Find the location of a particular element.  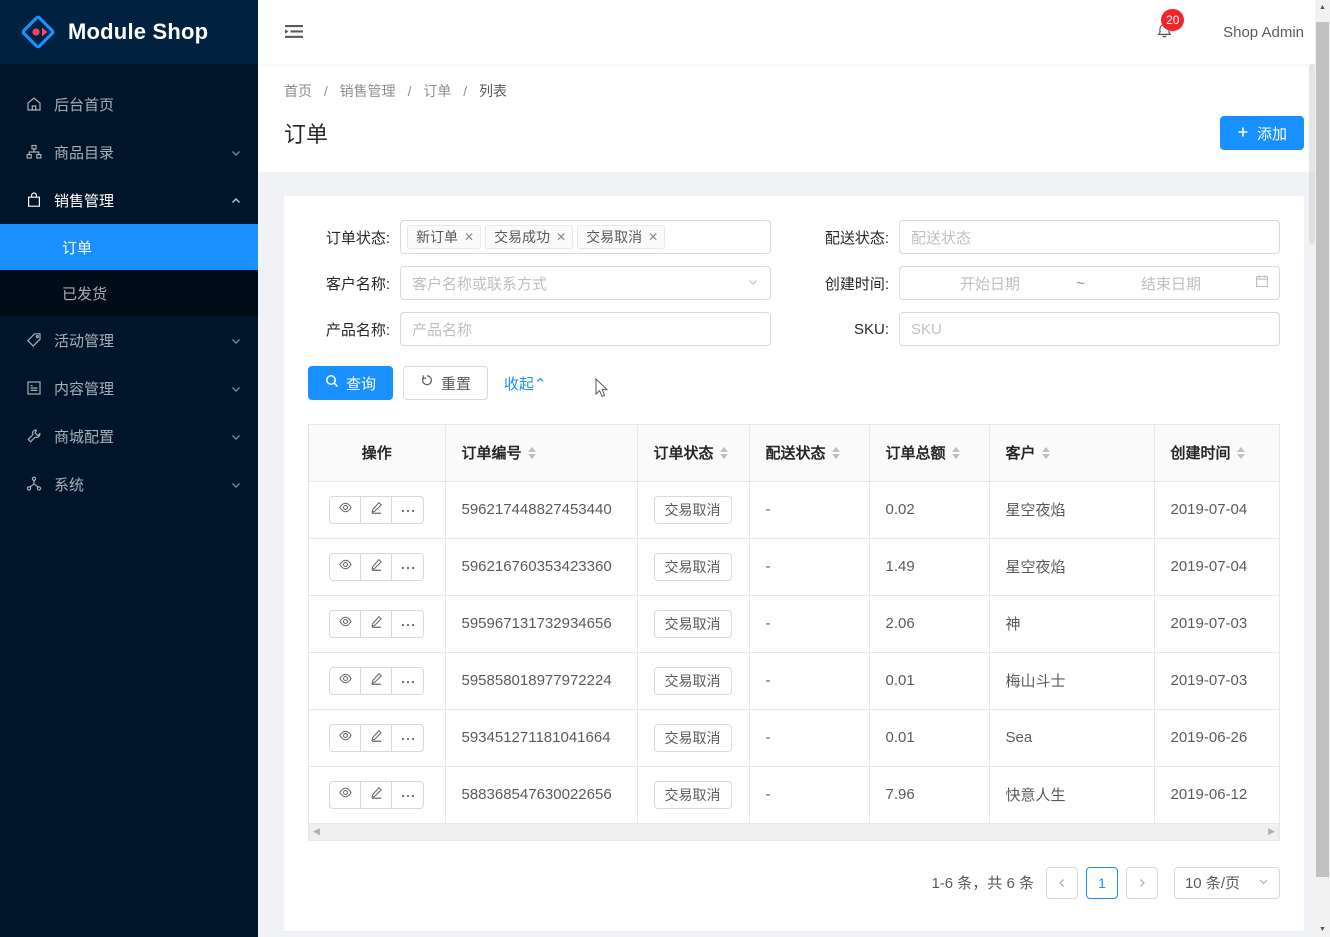

table-row: 593451271181041664 交易取消 -0.01 Sea 2019-06-26 is located at coordinates (794, 738).